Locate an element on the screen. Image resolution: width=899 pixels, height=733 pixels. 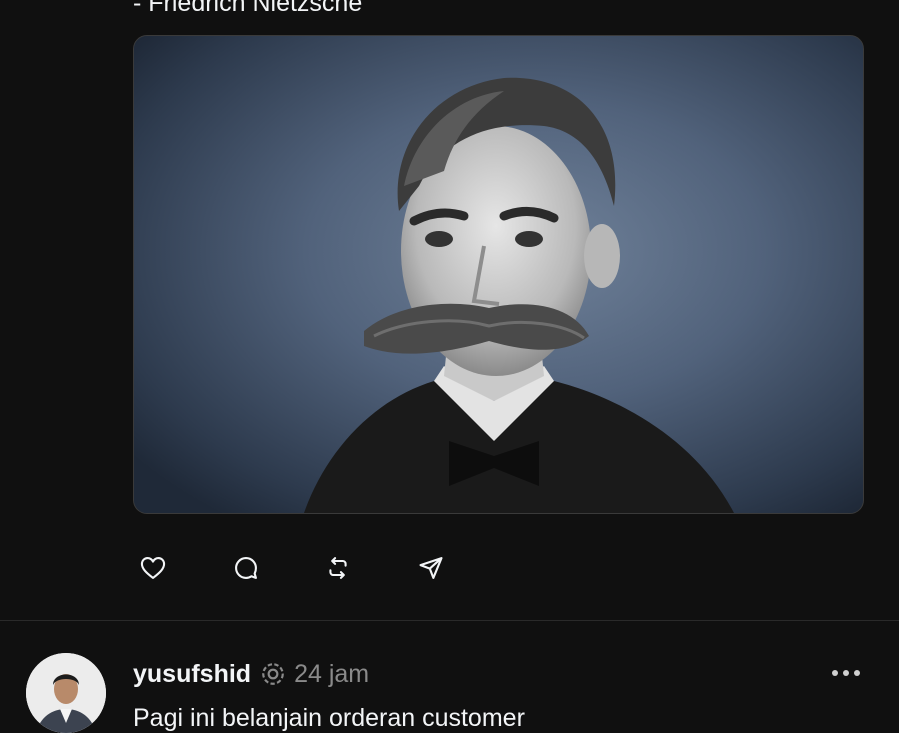
timestamp: 24 jam is located at coordinates (332, 673).